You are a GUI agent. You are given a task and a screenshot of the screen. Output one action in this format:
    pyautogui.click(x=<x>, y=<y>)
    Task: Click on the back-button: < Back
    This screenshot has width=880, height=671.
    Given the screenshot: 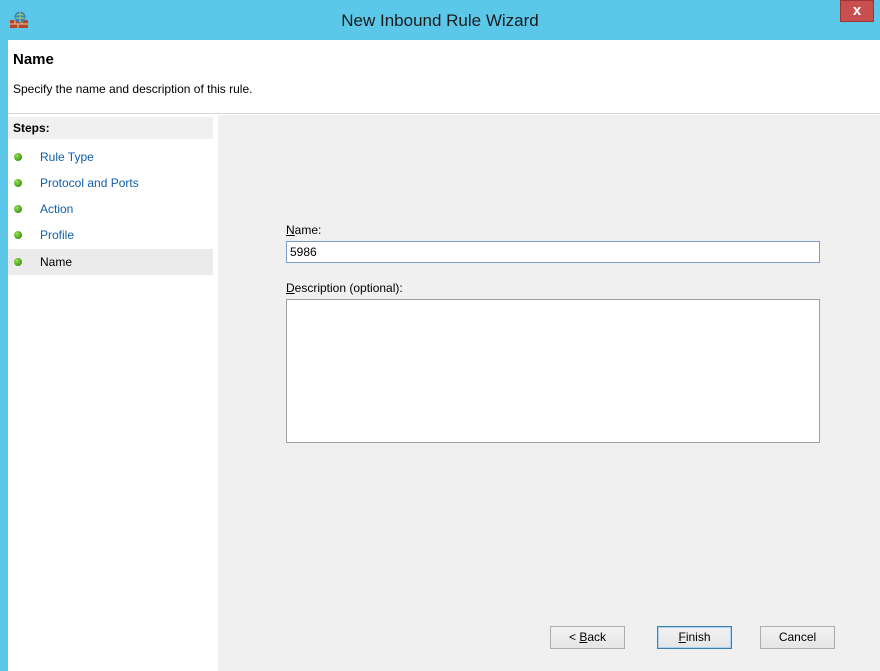 What is the action you would take?
    pyautogui.click(x=587, y=637)
    